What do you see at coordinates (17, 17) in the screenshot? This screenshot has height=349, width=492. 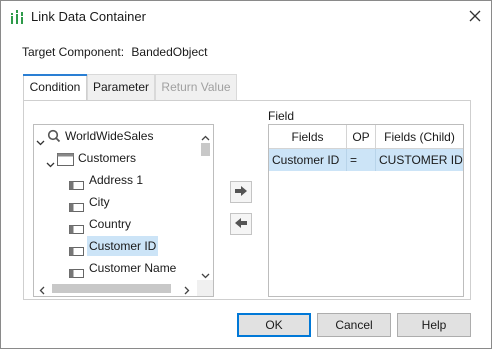 I see `chart-bars-icon` at bounding box center [17, 17].